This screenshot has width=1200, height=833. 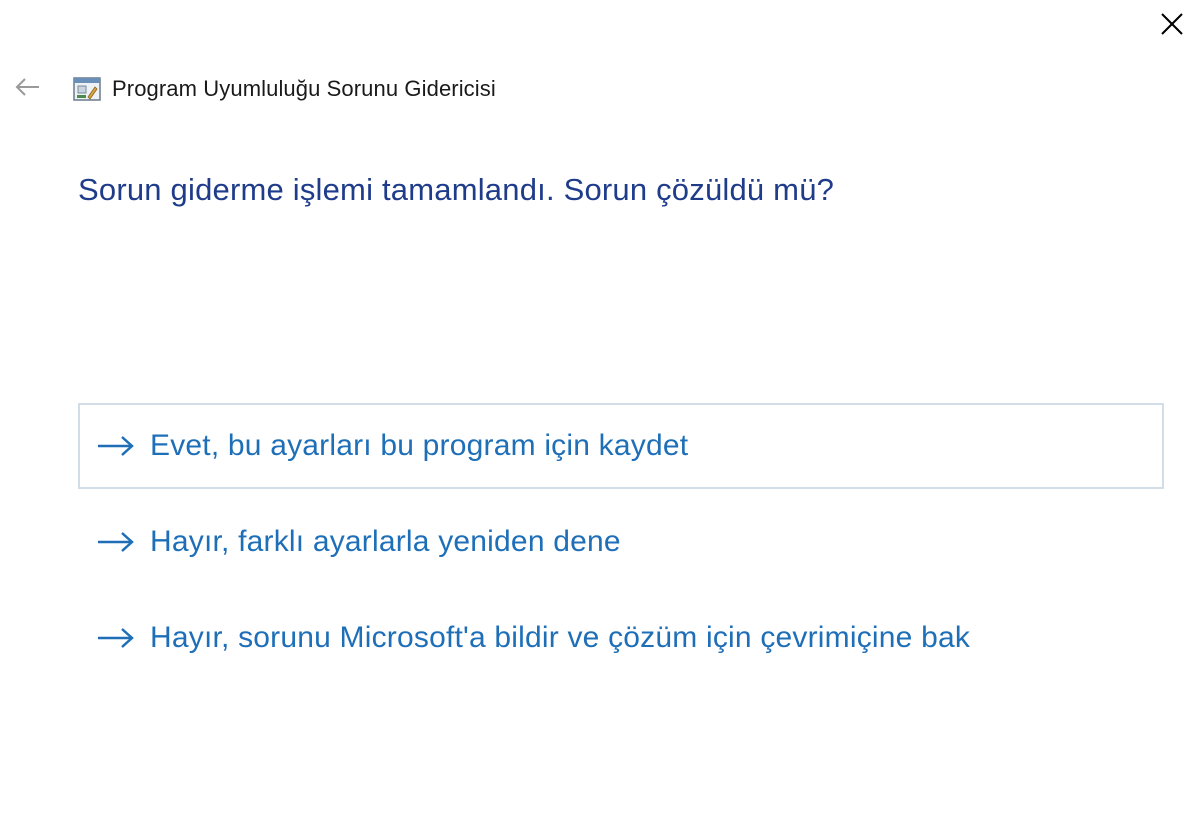 I want to click on close-icon, so click(x=1172, y=24).